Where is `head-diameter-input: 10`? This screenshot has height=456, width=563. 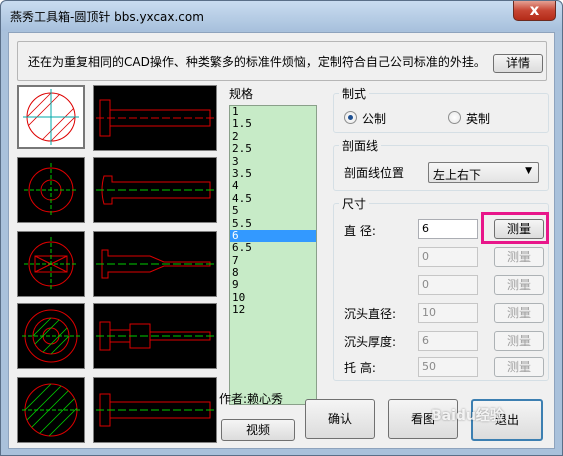
head-diameter-input: 10 is located at coordinates (448, 313).